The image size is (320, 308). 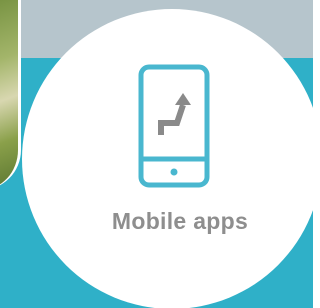 I want to click on mobile-phone-arrow-icon, so click(x=174, y=126).